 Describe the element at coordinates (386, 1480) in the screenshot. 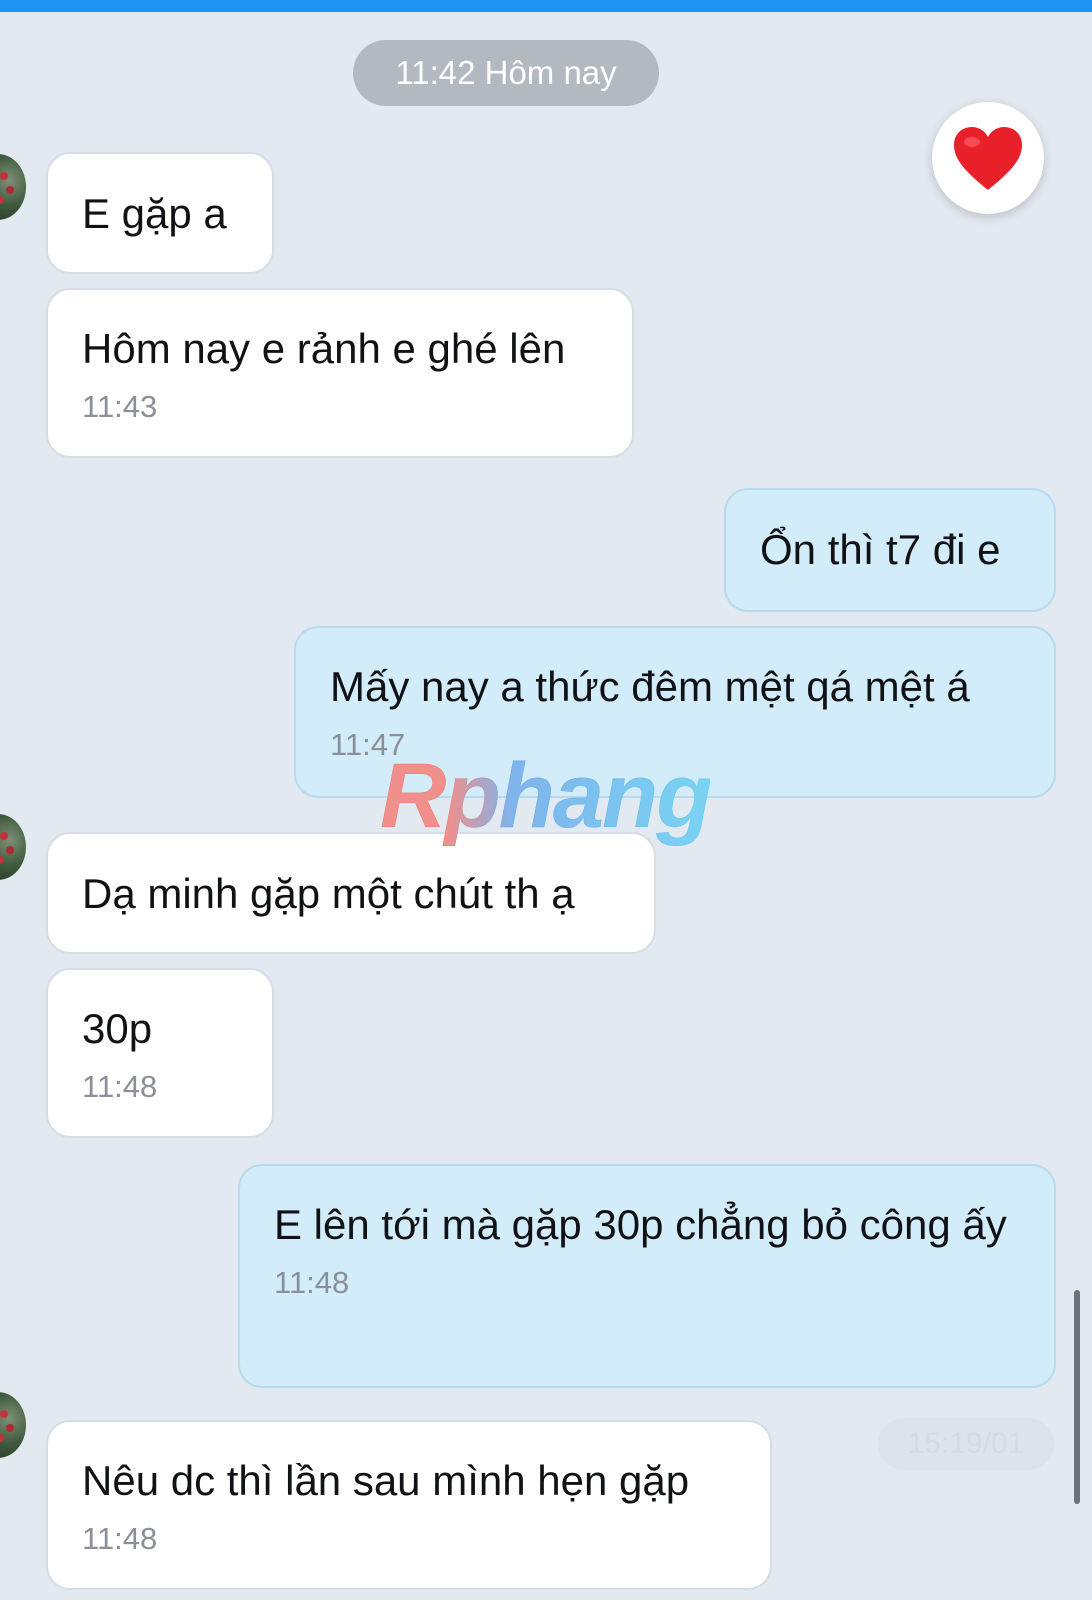

I see `message-text: Nêu dc thì lần sau mình hẹn gặp` at that location.